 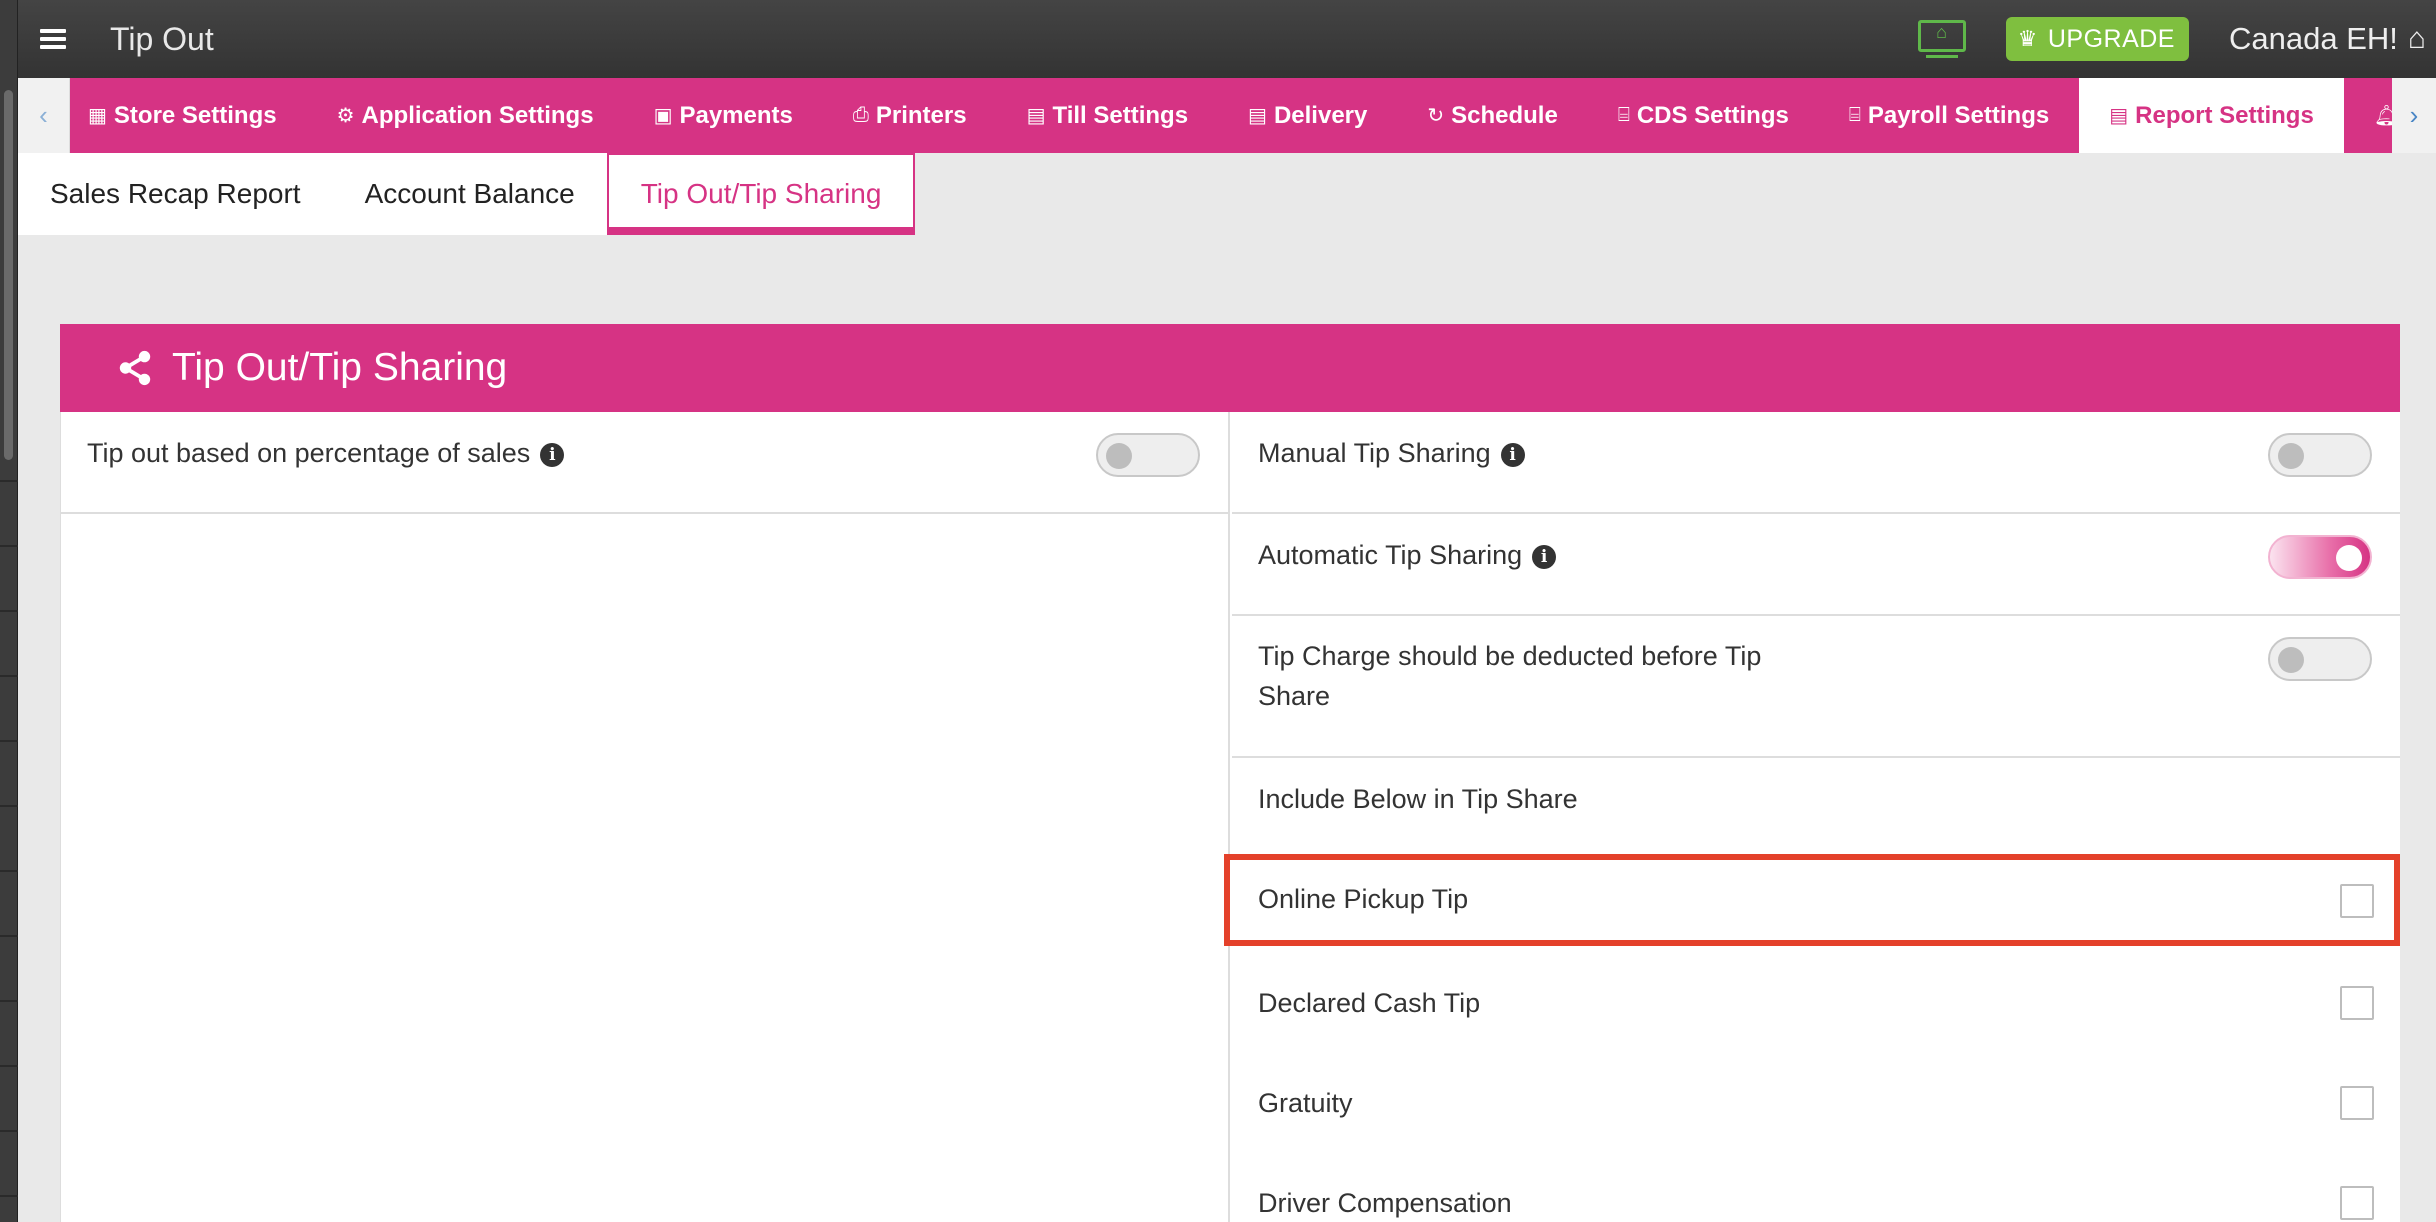 What do you see at coordinates (1257, 116) in the screenshot?
I see `receipt-icon: ▤` at bounding box center [1257, 116].